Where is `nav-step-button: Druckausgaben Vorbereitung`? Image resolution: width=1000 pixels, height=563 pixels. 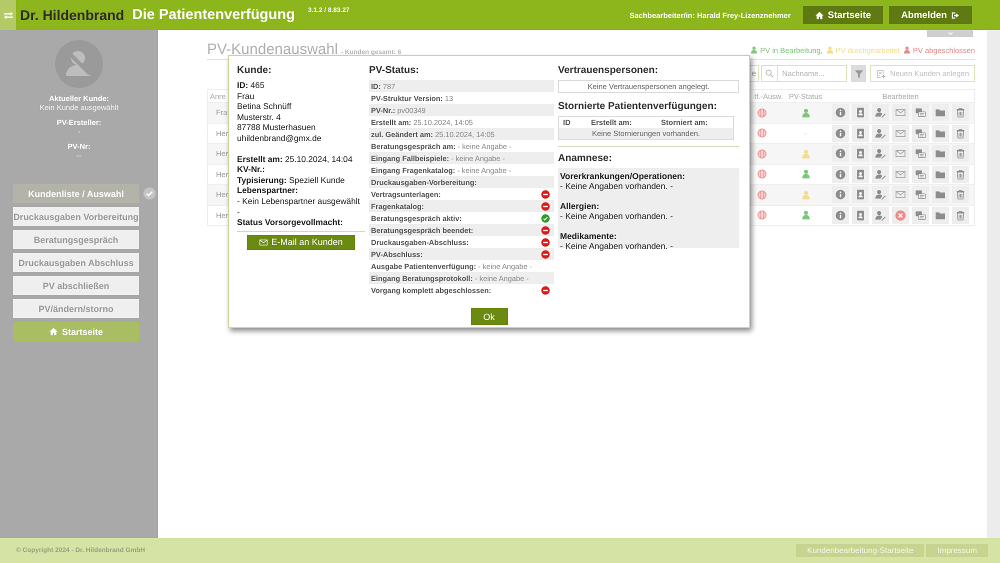
nav-step-button: Druckausgaben Vorbereitung is located at coordinates (76, 216).